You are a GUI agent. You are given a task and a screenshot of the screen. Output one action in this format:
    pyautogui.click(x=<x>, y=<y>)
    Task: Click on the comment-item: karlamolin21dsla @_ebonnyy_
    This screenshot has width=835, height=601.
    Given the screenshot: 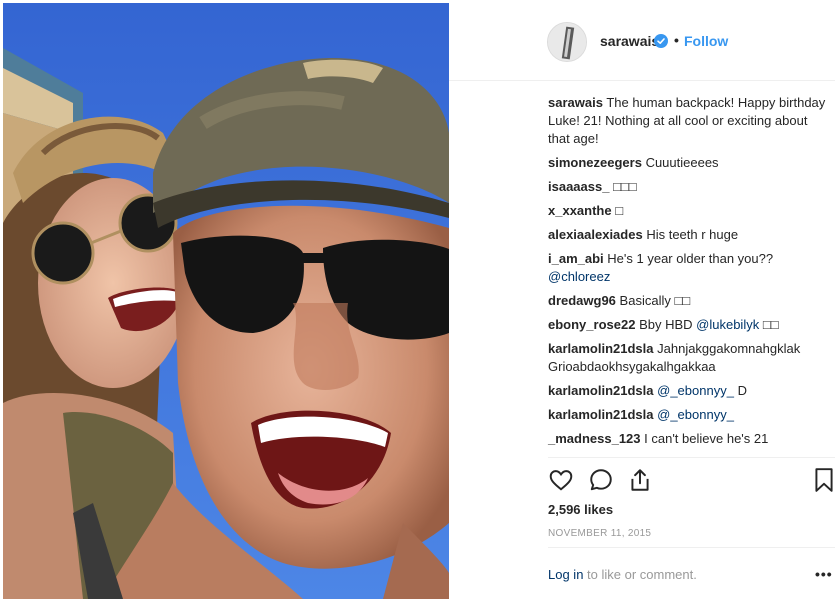 What is the action you would take?
    pyautogui.click(x=687, y=415)
    